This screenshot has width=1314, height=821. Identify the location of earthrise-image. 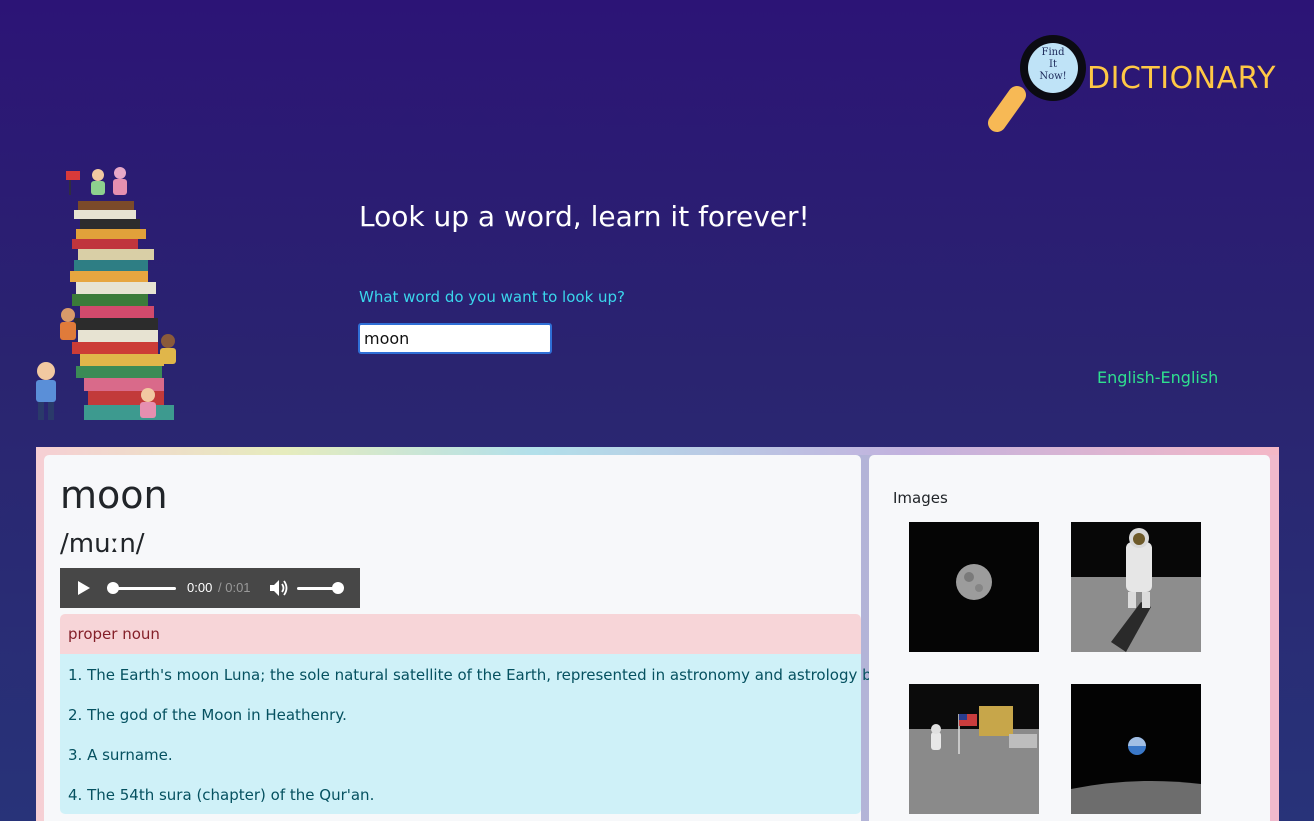
(1136, 749).